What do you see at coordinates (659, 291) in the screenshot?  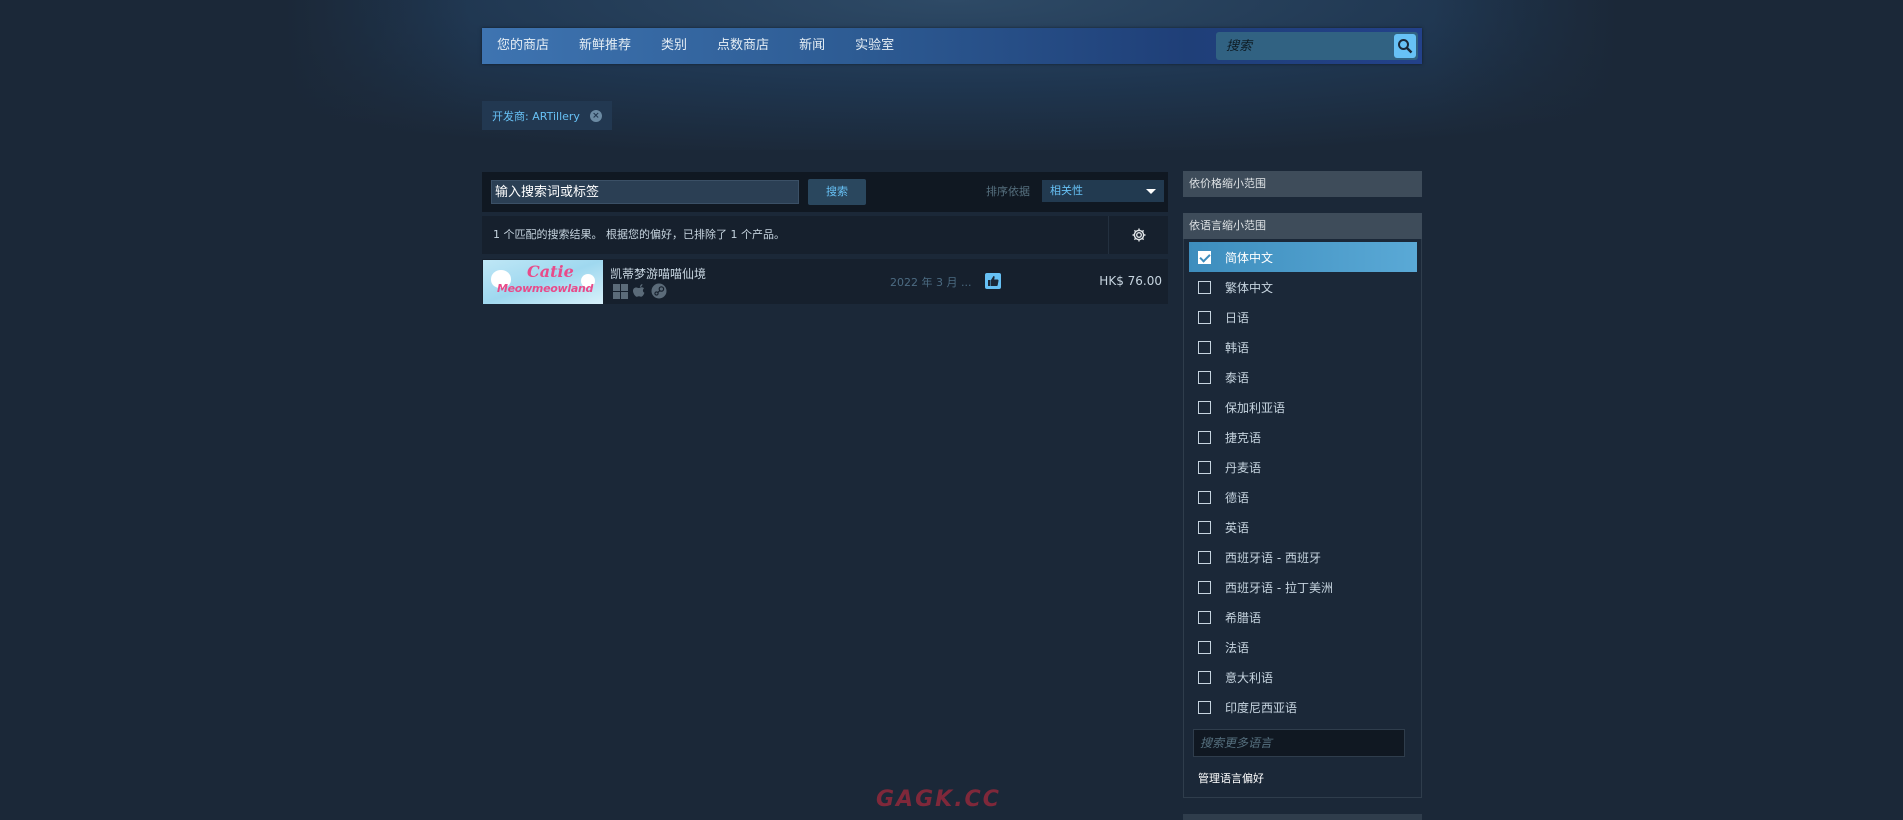 I see `steam-icon` at bounding box center [659, 291].